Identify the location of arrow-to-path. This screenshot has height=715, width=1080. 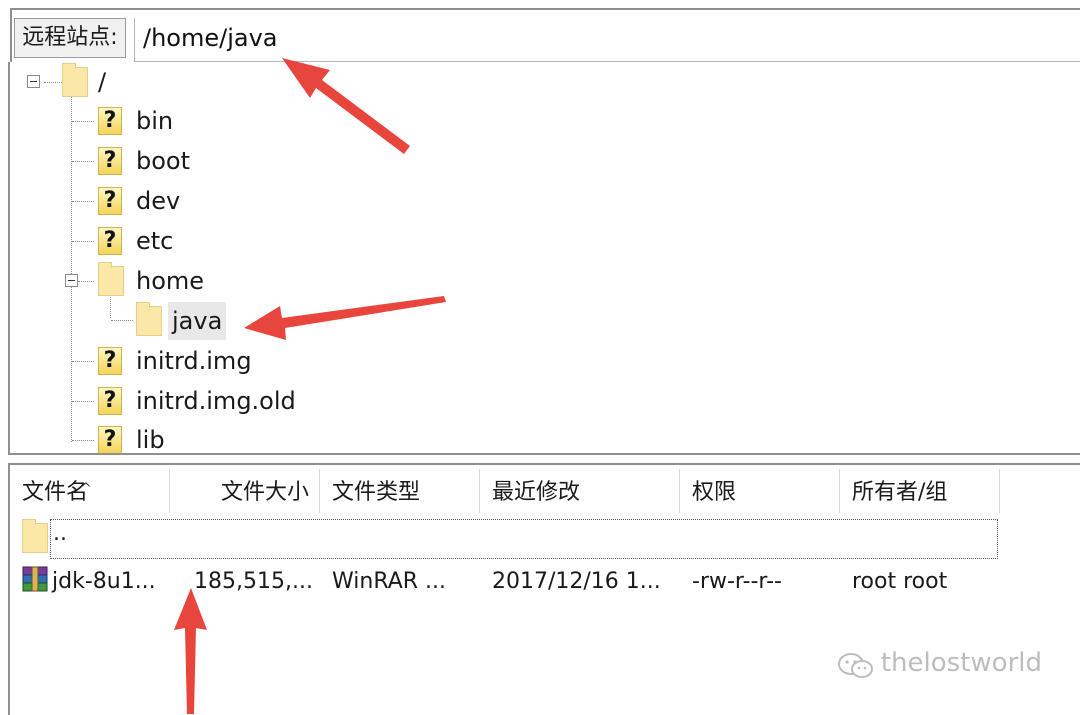
(346, 106).